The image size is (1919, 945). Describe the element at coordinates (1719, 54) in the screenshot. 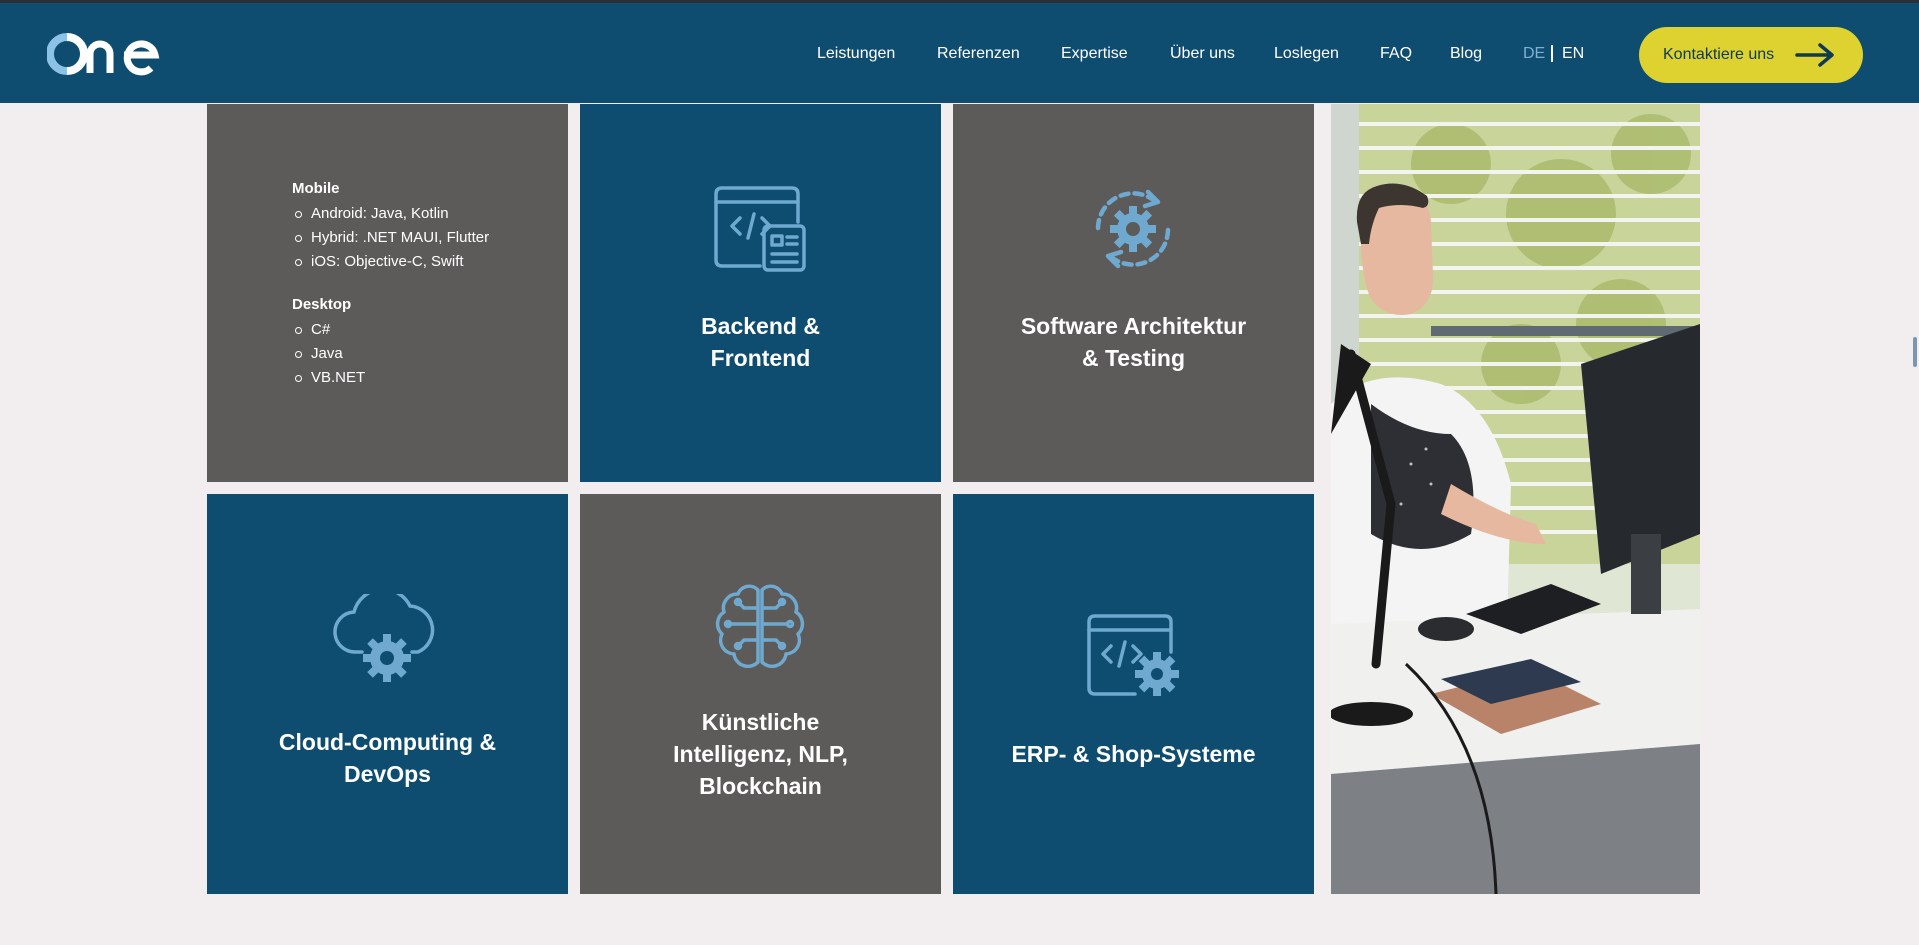

I see `contact-button-label: Kontaktiere uns` at that location.